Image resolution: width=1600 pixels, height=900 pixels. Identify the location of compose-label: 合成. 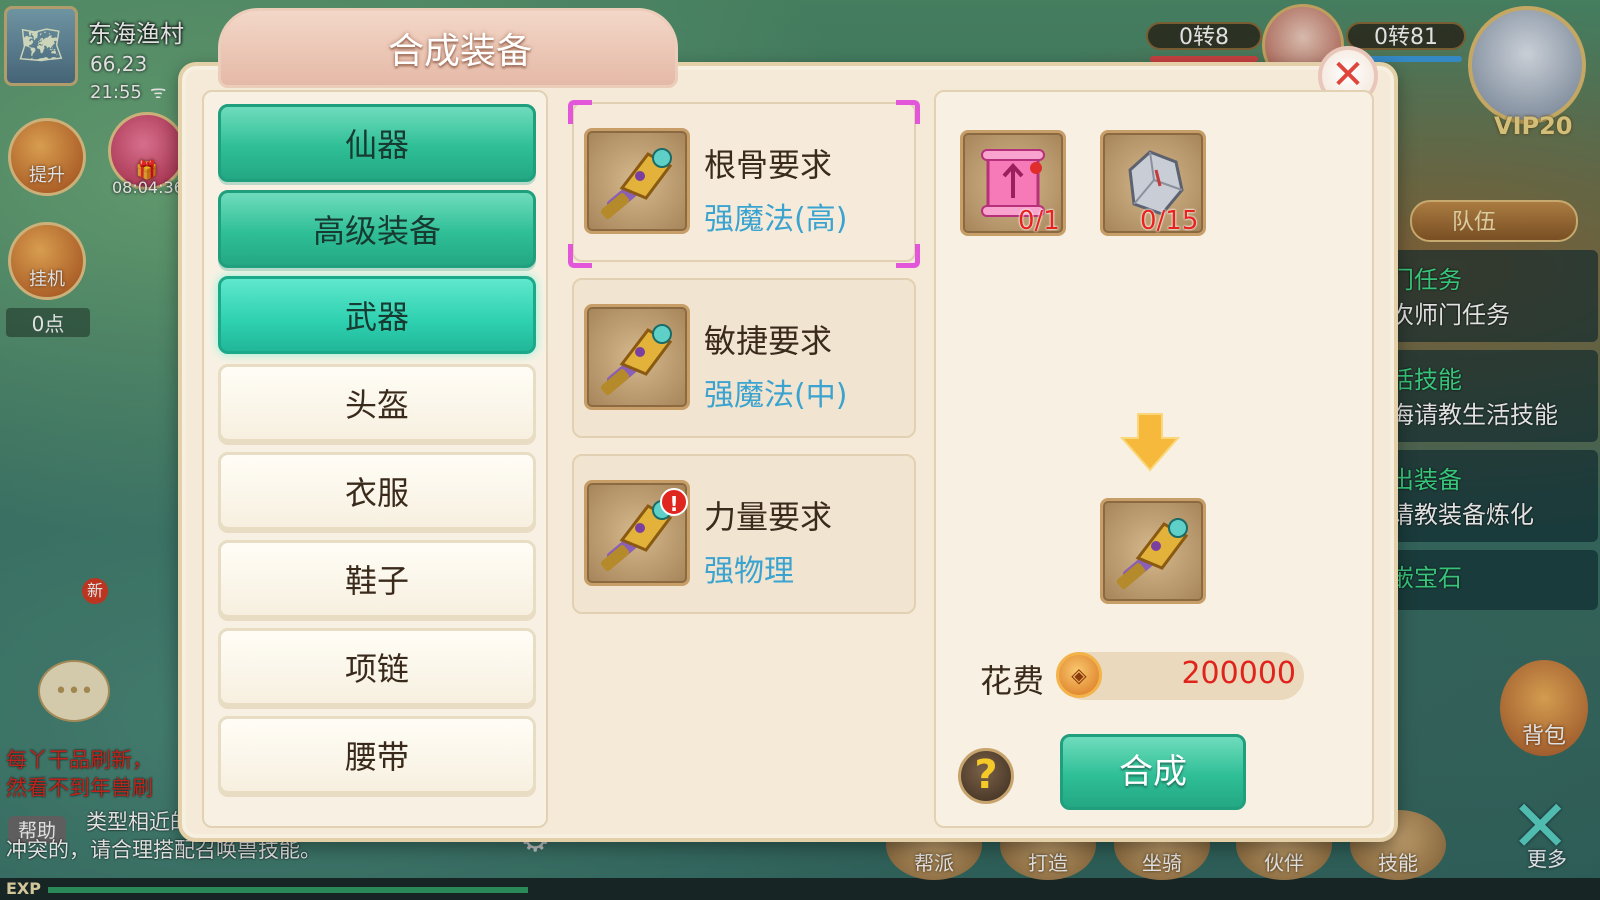
(1153, 772).